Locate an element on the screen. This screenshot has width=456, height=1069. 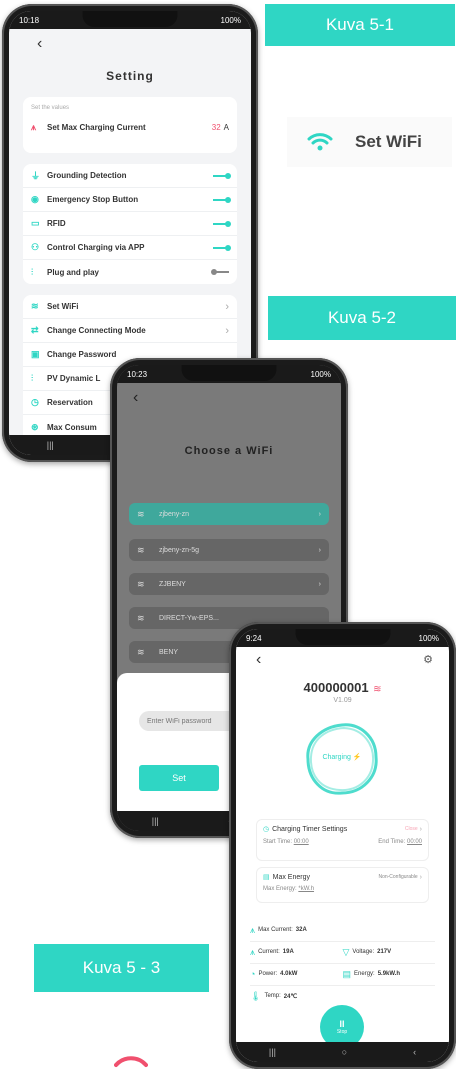
max-current-value: 32A is located at coordinates (301, 930).